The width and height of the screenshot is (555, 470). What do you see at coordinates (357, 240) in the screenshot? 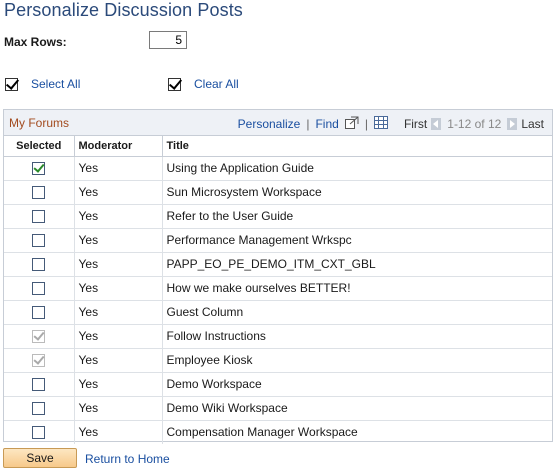
I see `title-cell: Performance Management Wrkspc` at bounding box center [357, 240].